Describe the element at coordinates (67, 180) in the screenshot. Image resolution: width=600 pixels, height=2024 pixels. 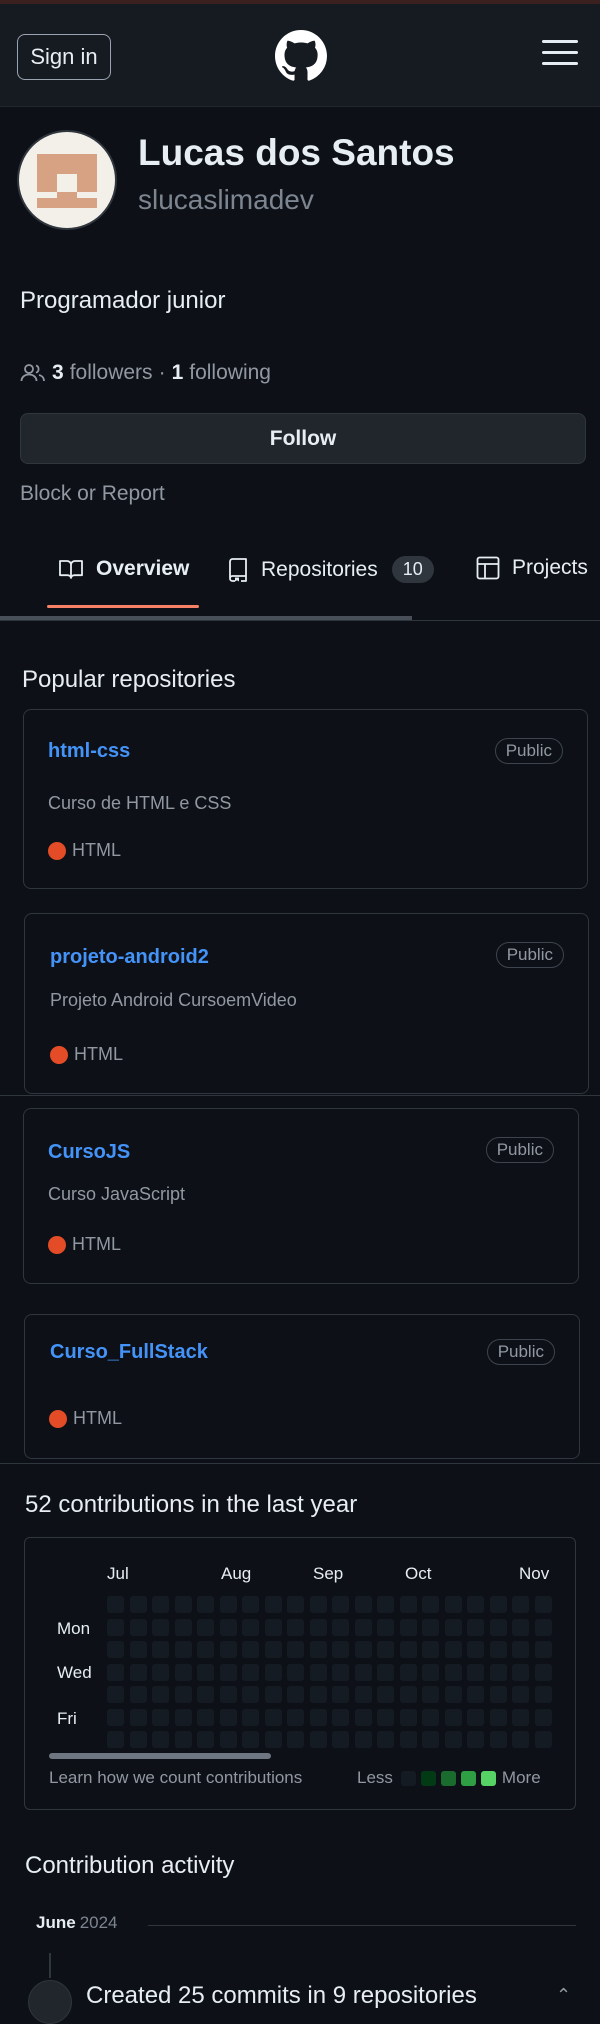
I see `avatar` at that location.